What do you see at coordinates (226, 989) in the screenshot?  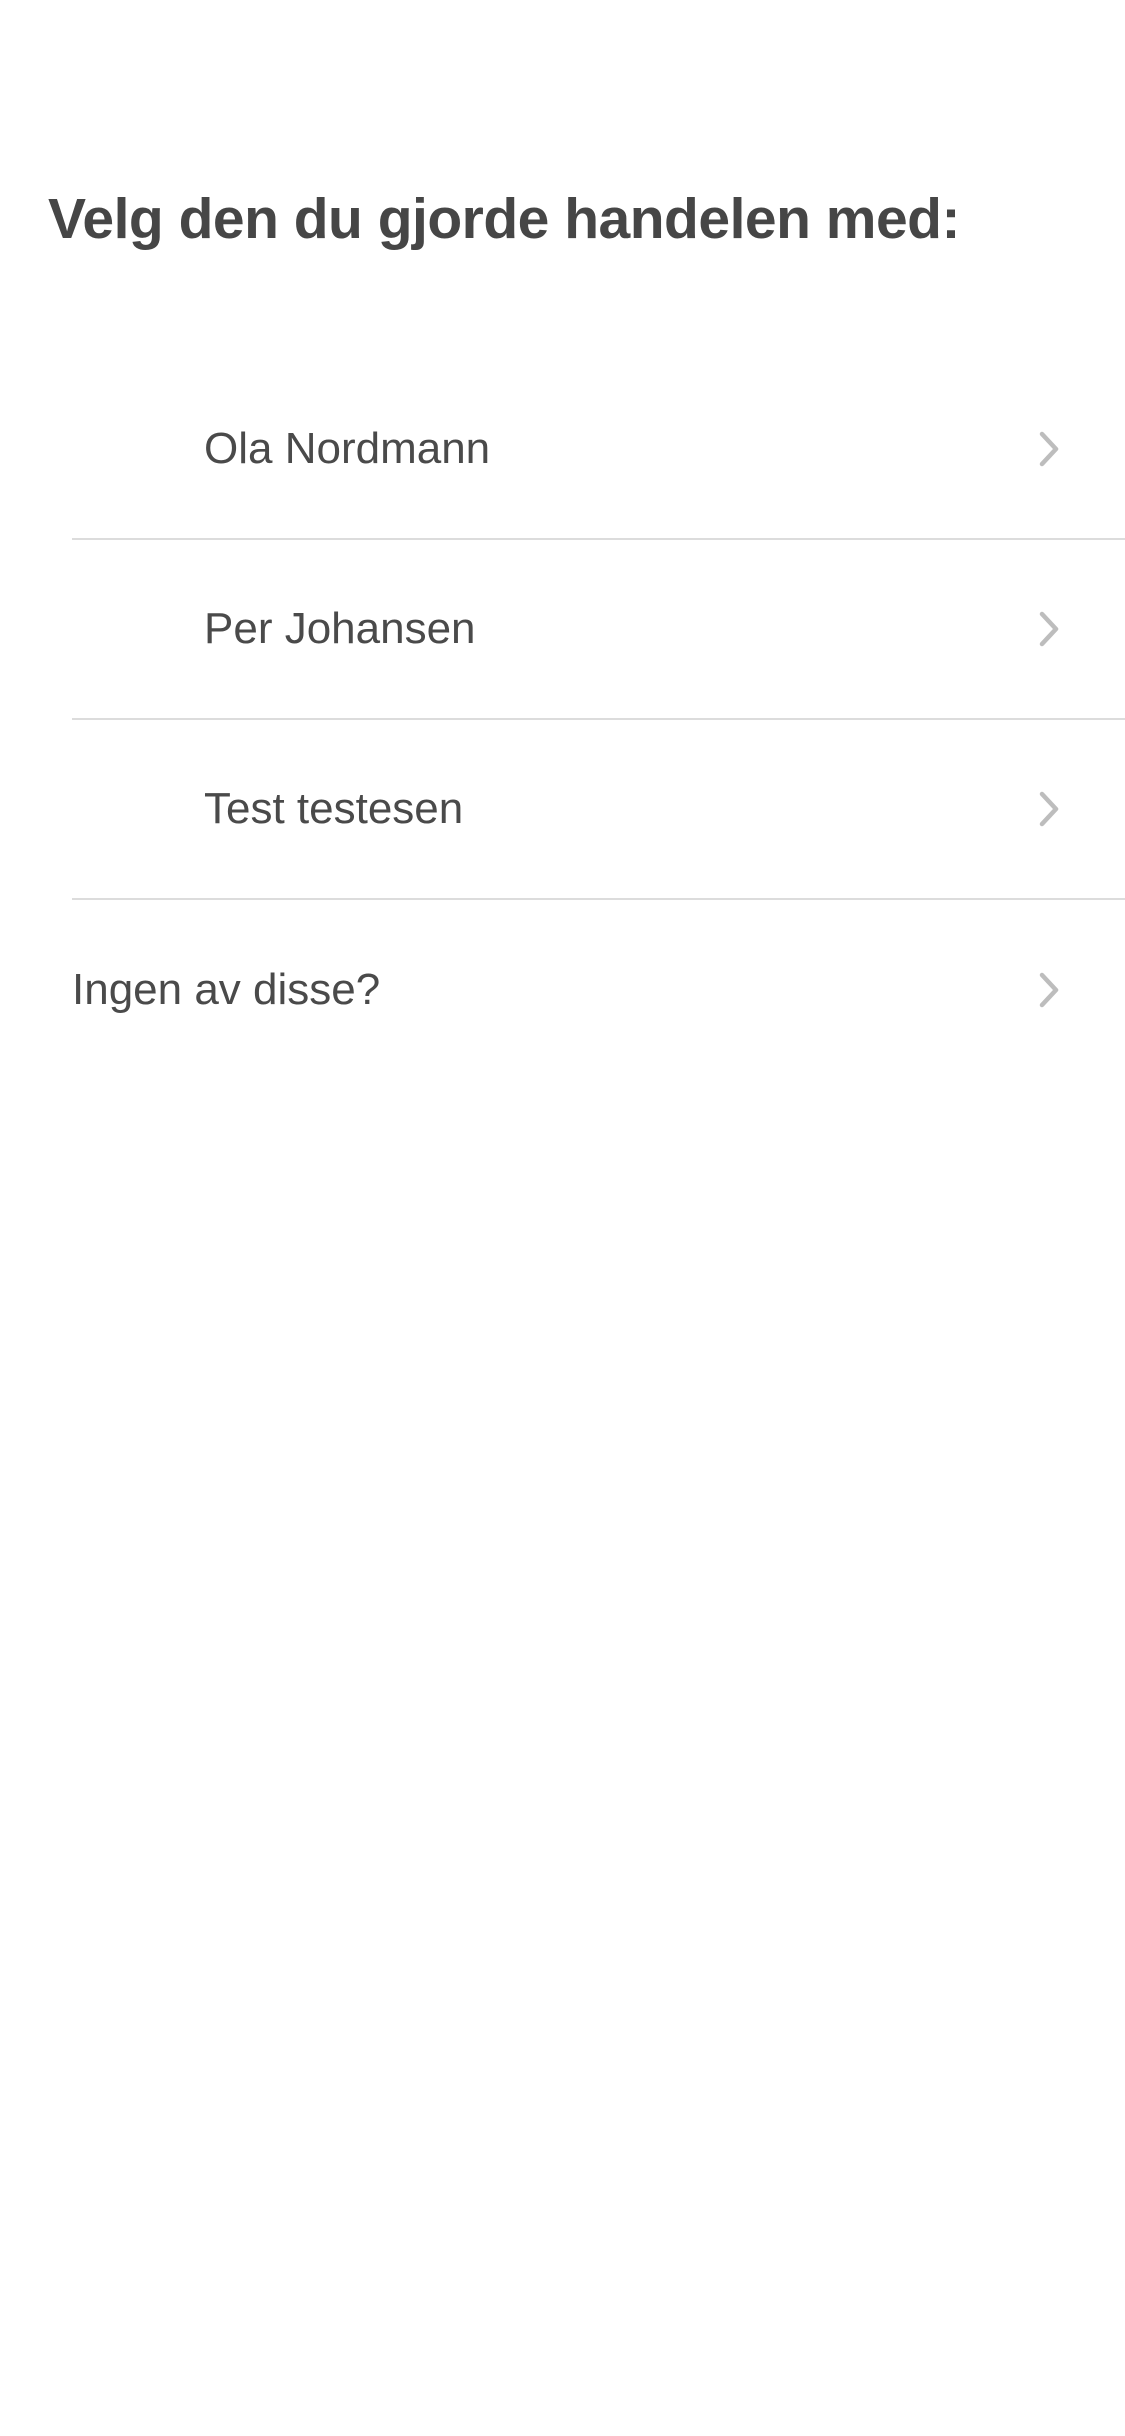 I see `none-of-these-label: Ingen av disse?` at bounding box center [226, 989].